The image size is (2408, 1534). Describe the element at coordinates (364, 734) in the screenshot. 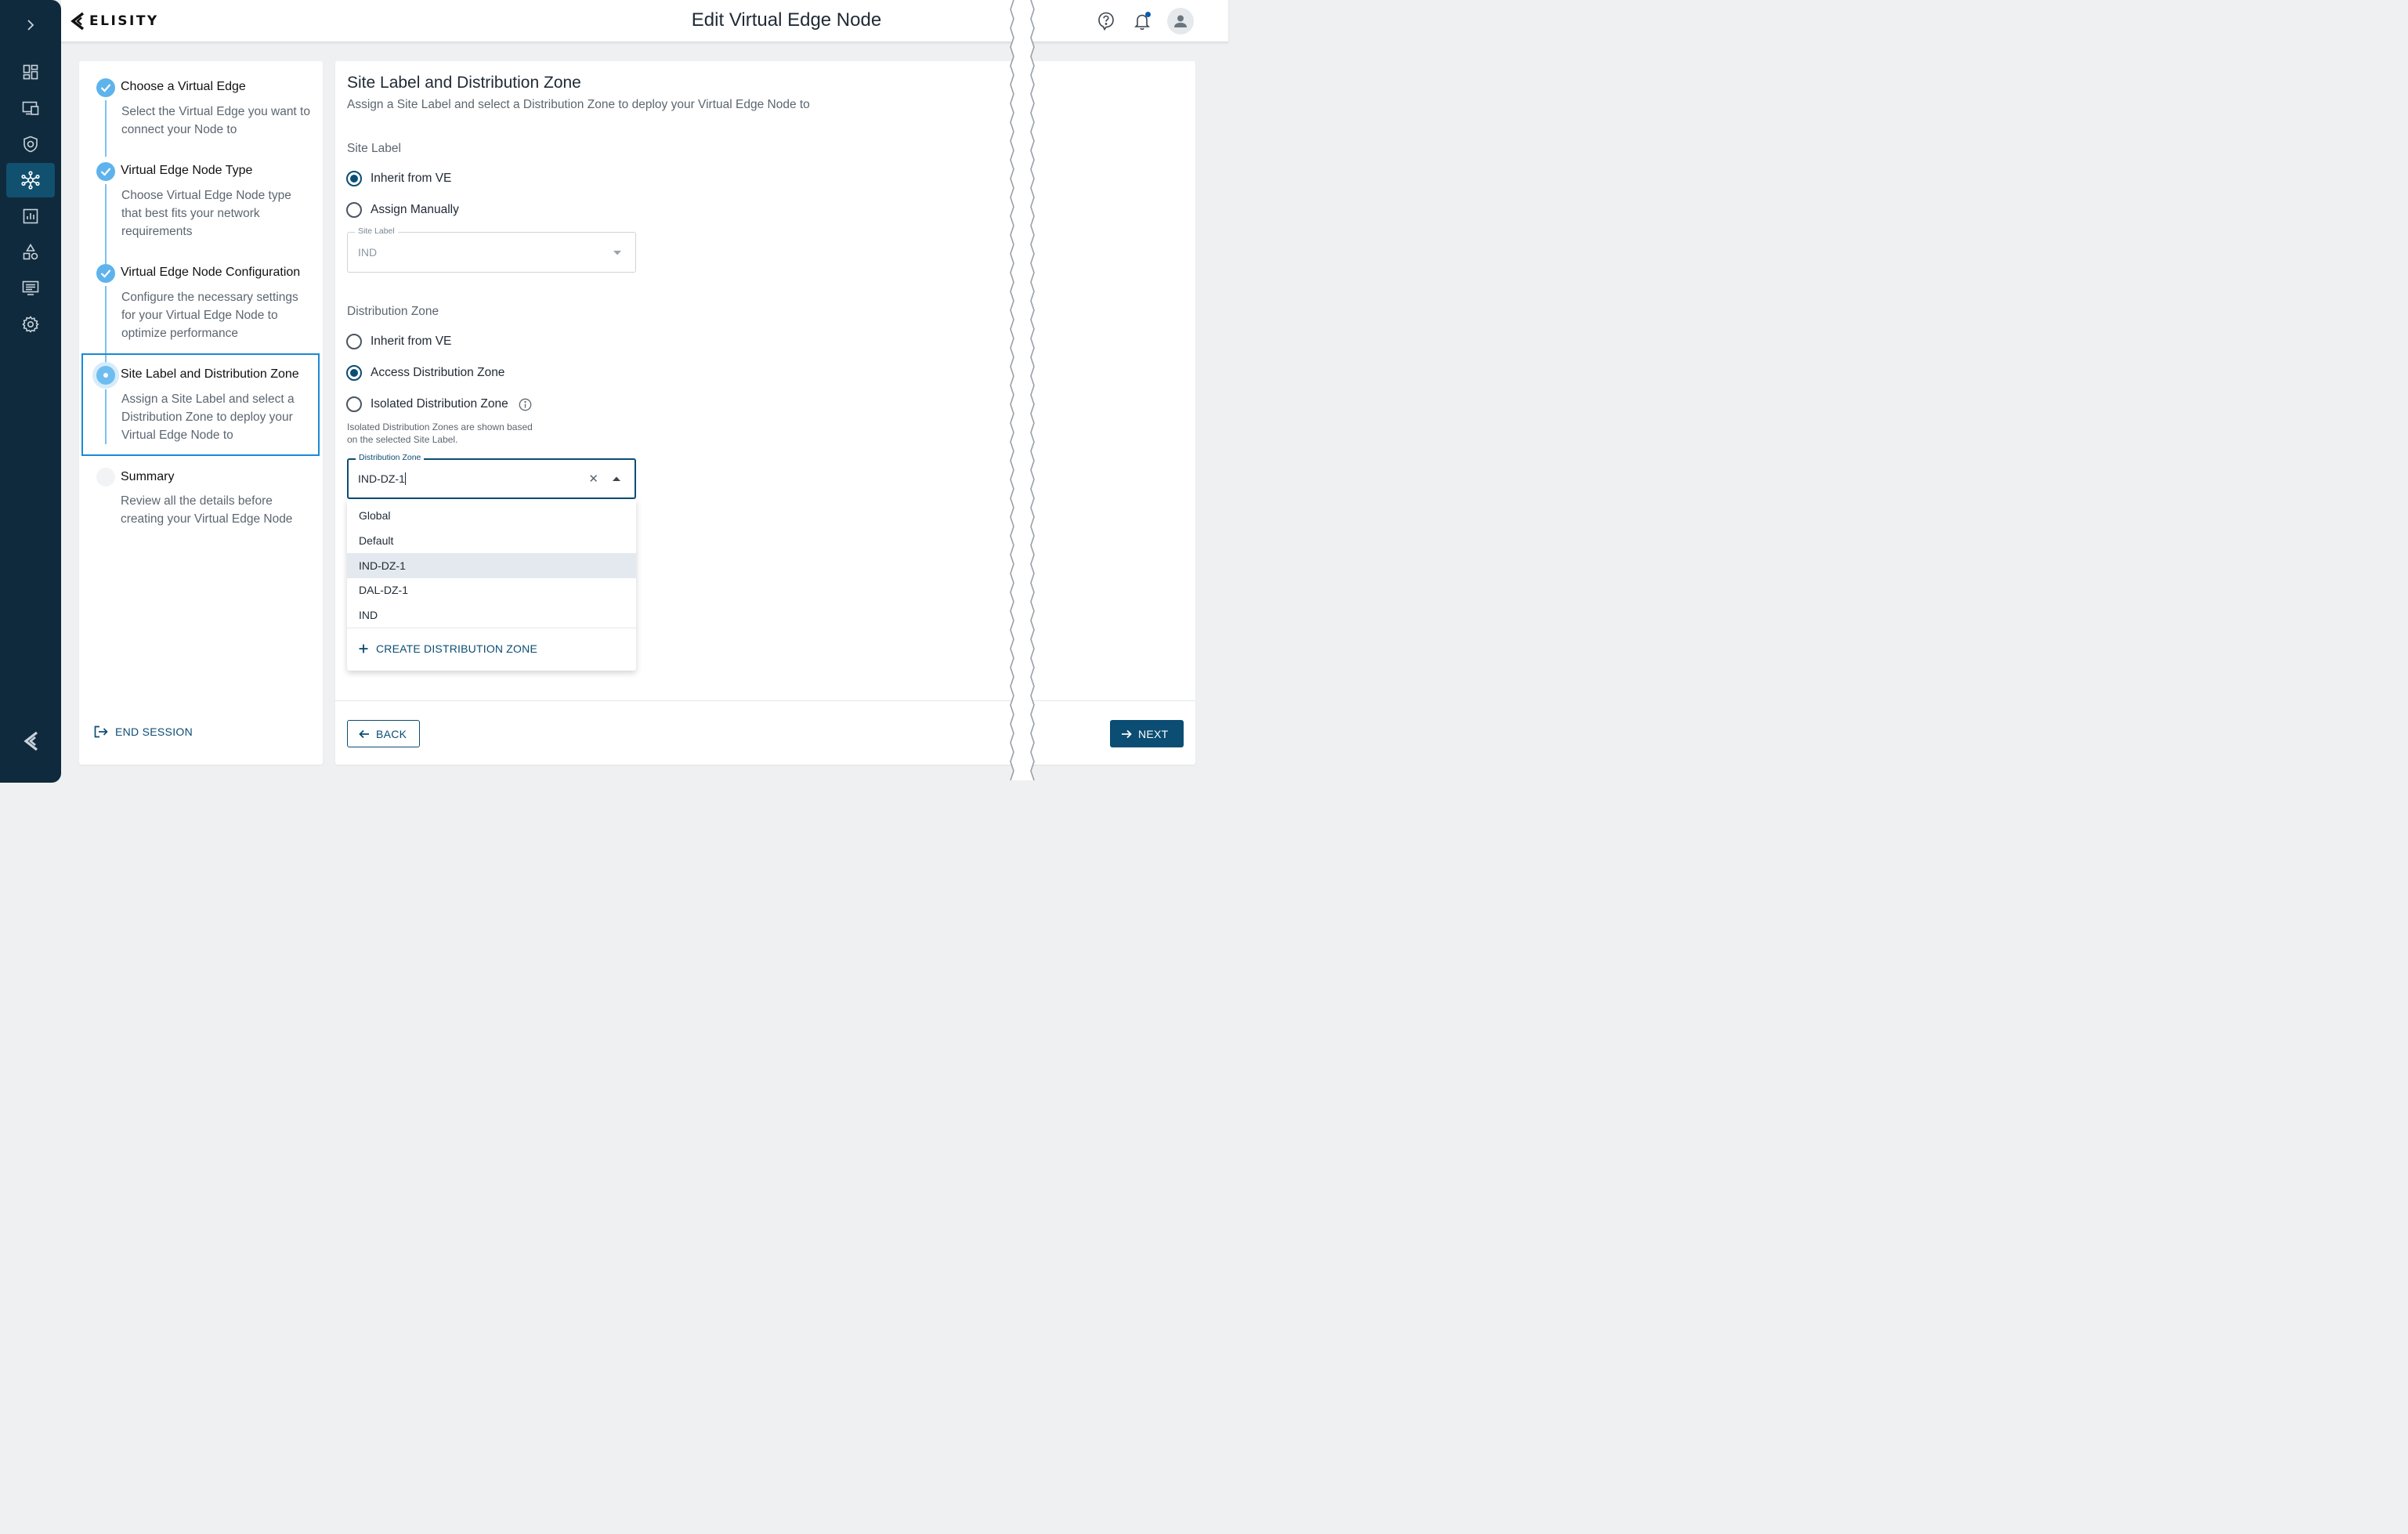

I see `arrow-left-icon` at that location.